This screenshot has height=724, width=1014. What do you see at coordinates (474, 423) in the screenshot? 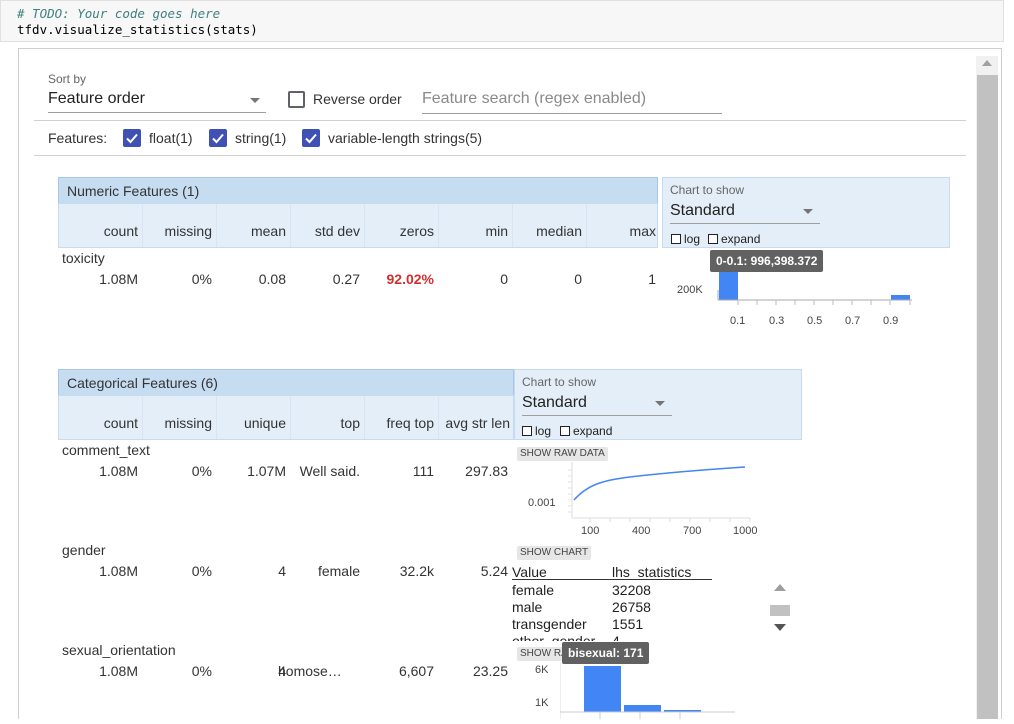
I see `col-avg-str-len: avg str len` at bounding box center [474, 423].